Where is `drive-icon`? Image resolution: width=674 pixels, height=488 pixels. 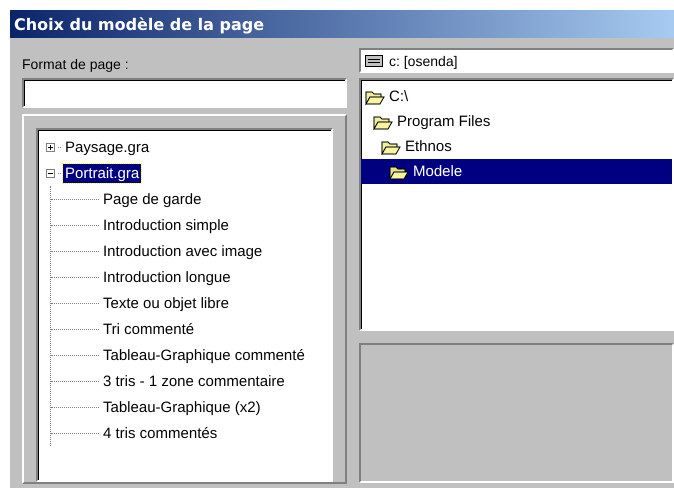 drive-icon is located at coordinates (374, 60).